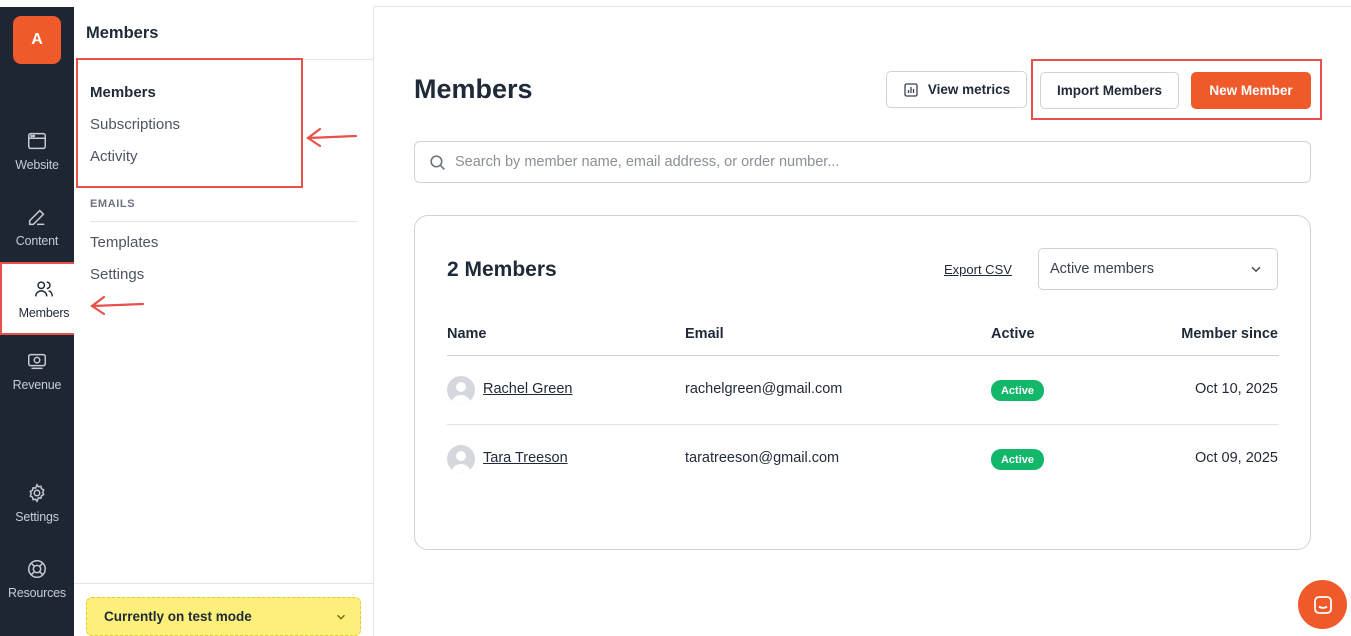  Describe the element at coordinates (37, 593) in the screenshot. I see `rail-item-label: Resources` at that location.